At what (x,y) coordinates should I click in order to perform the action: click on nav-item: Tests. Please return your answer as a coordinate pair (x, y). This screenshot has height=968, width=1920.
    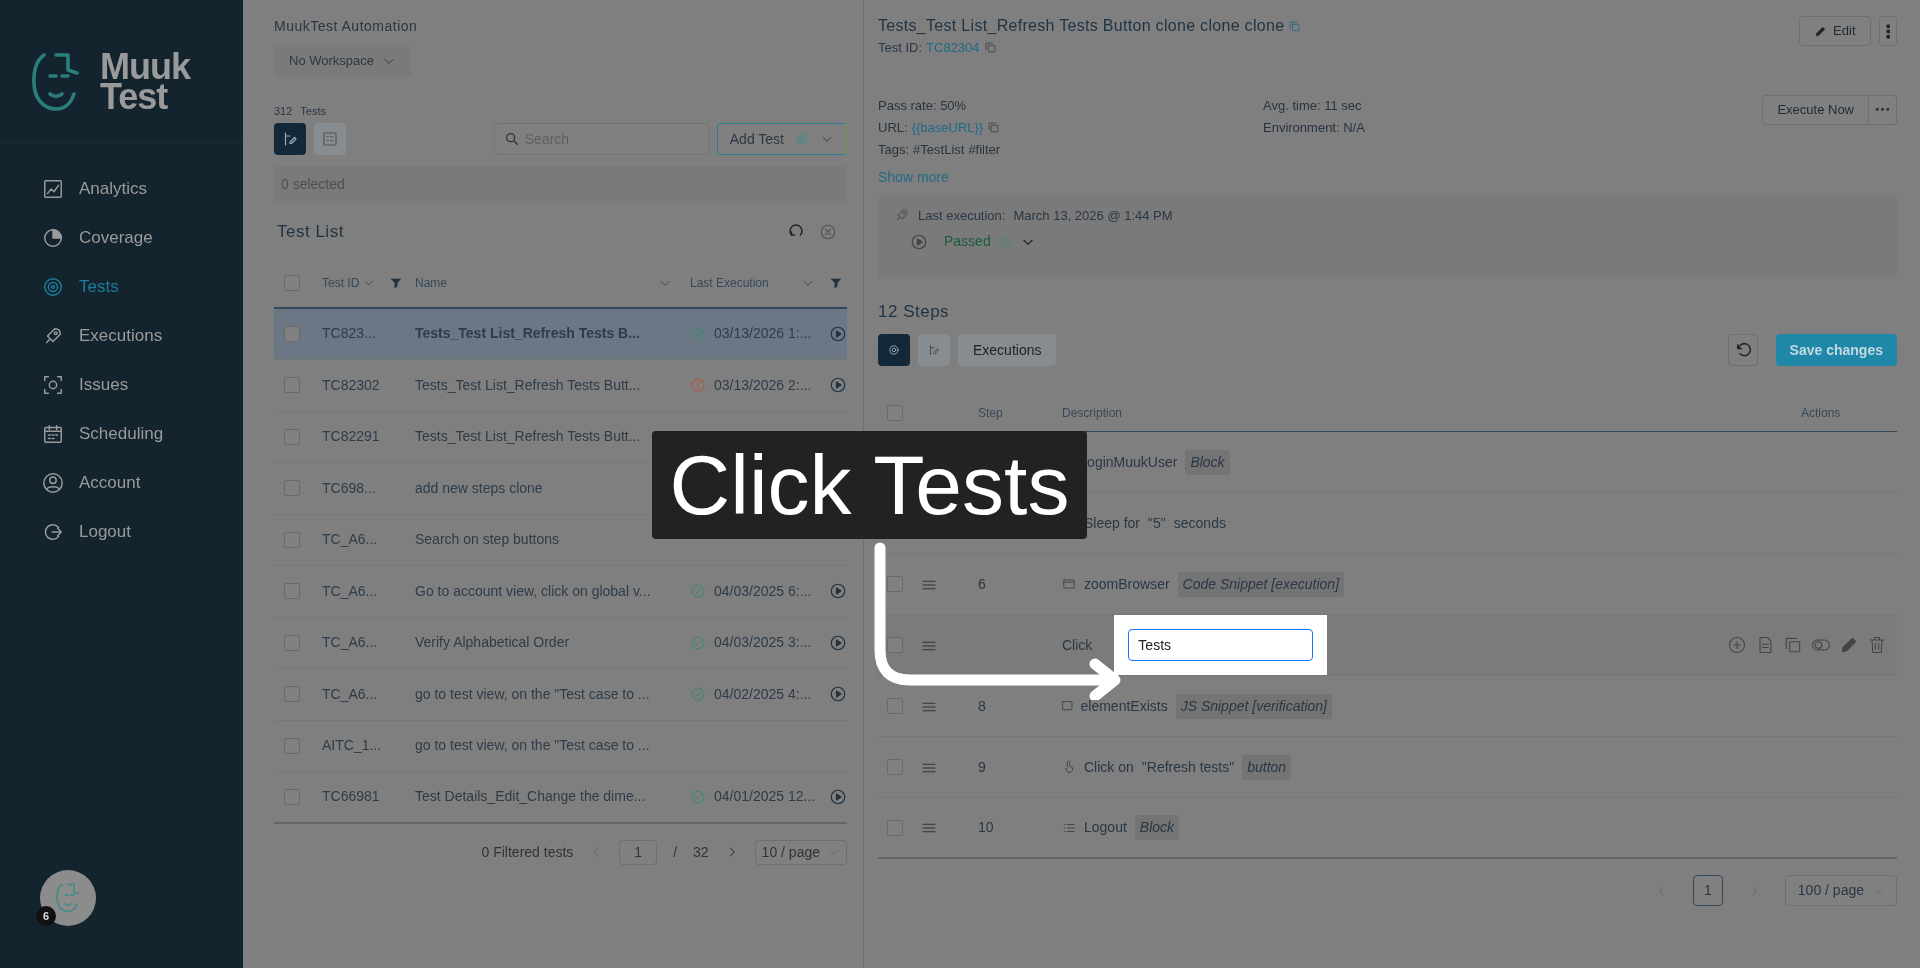
    Looking at the image, I should click on (121, 286).